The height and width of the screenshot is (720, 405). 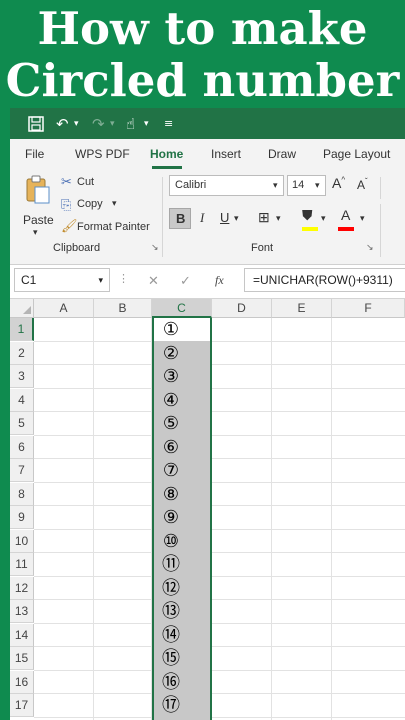 What do you see at coordinates (356, 154) in the screenshot?
I see `tab-page-layout: Page Layout` at bounding box center [356, 154].